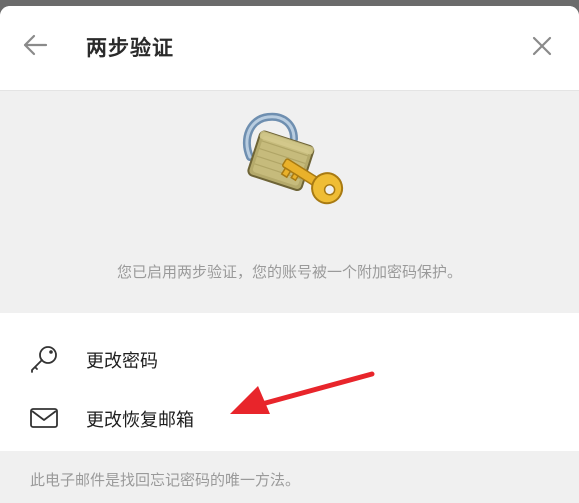 Image resolution: width=579 pixels, height=503 pixels. I want to click on arrow-left-icon, so click(35, 47).